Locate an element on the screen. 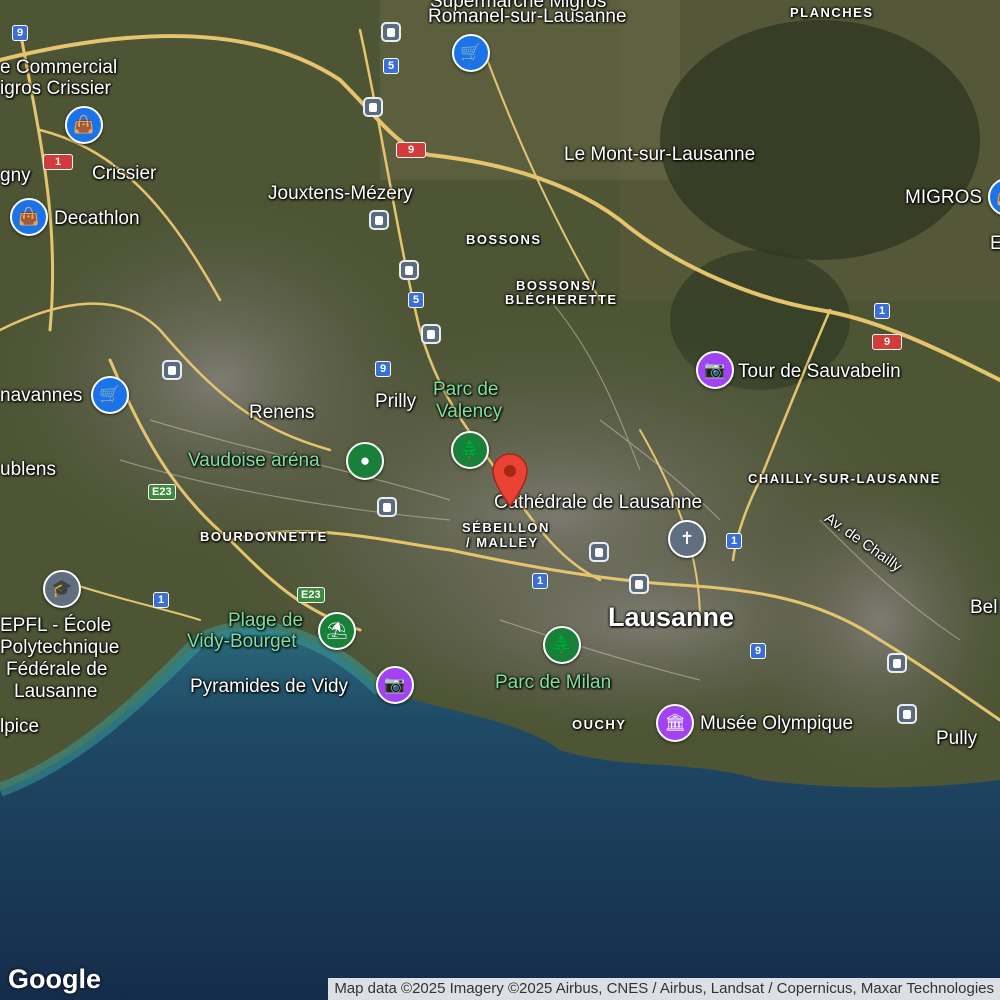  label-ouchy: OUCHY is located at coordinates (599, 724).